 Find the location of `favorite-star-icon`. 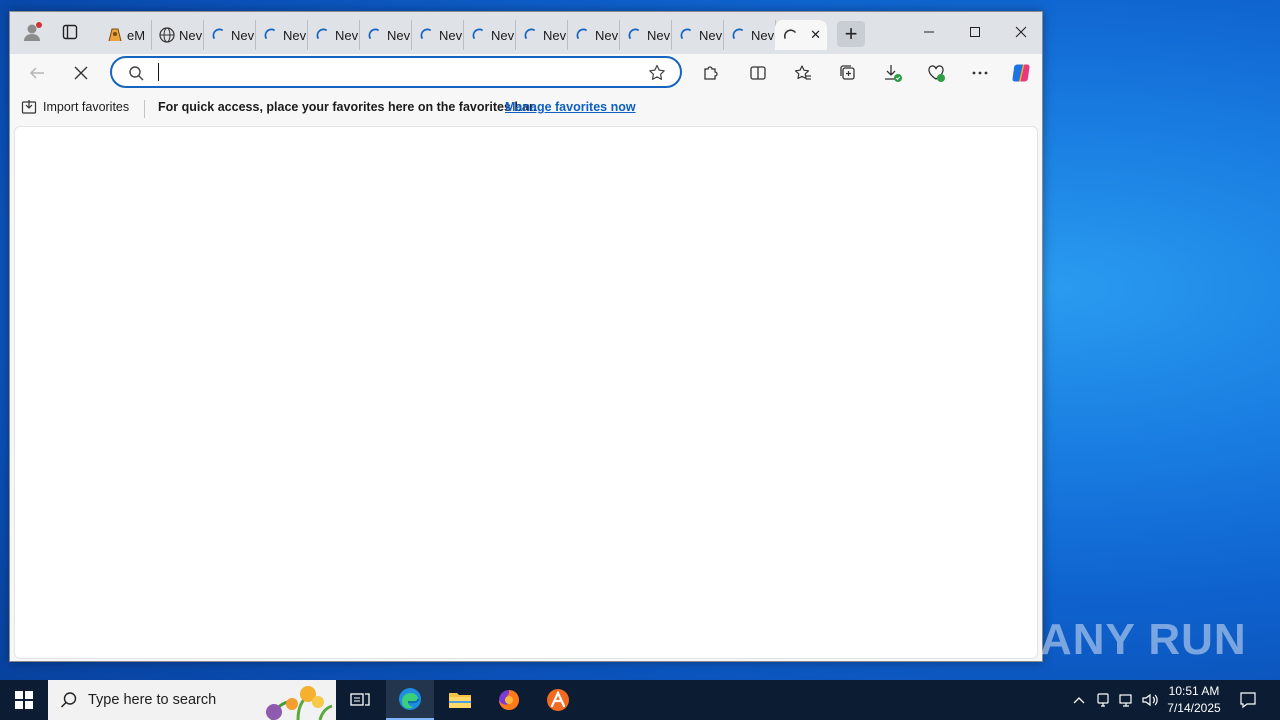

favorite-star-icon is located at coordinates (657, 73).